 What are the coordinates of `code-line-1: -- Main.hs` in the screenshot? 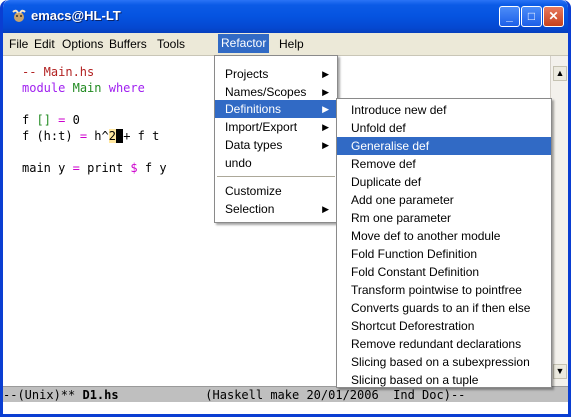 It's located at (58, 72).